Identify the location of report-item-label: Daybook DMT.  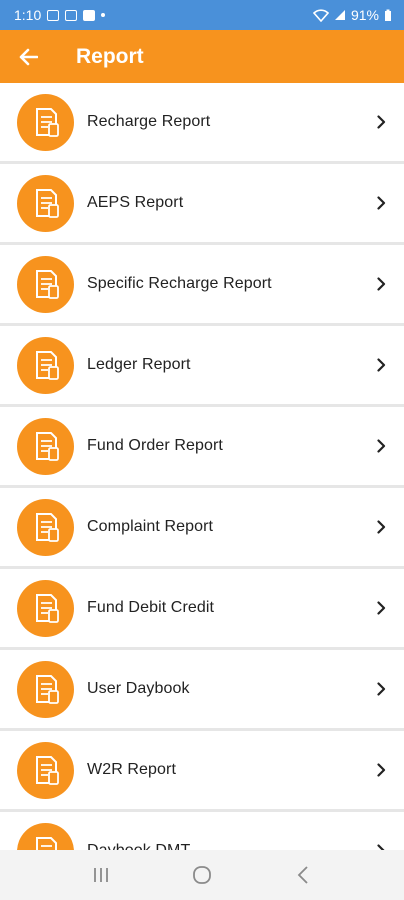
(230, 846).